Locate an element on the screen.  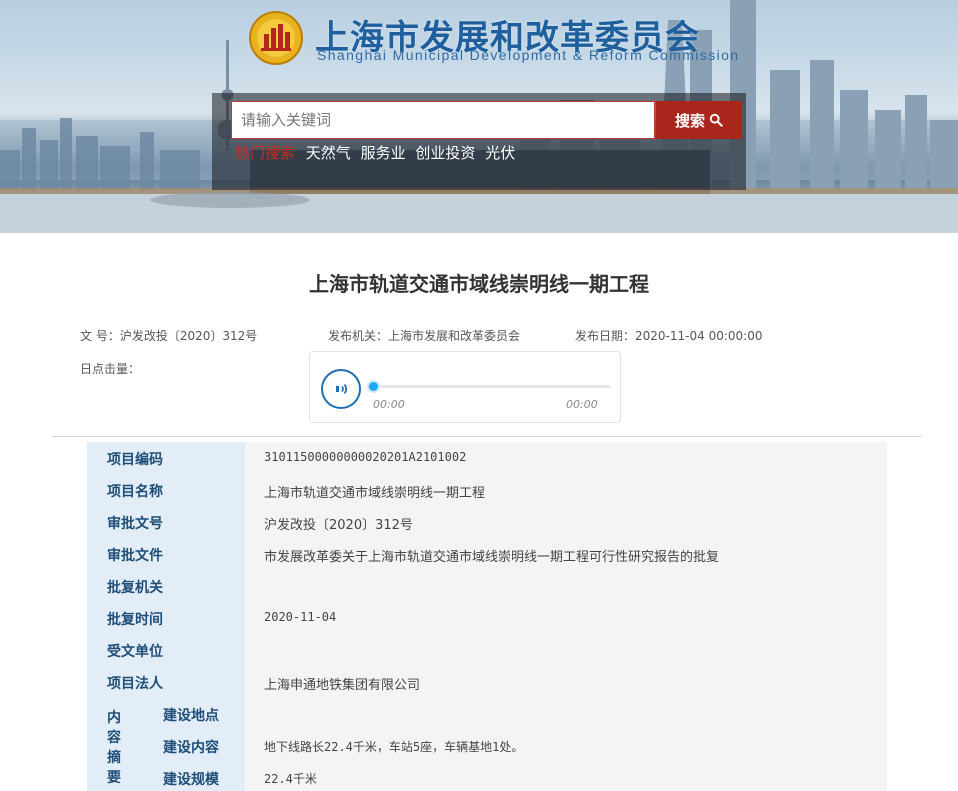
table-row: 审批文件 市发展改革委关于上海市轨道交通市域线崇明线一期工程可行性研究报告的批复 is located at coordinates (487, 554).